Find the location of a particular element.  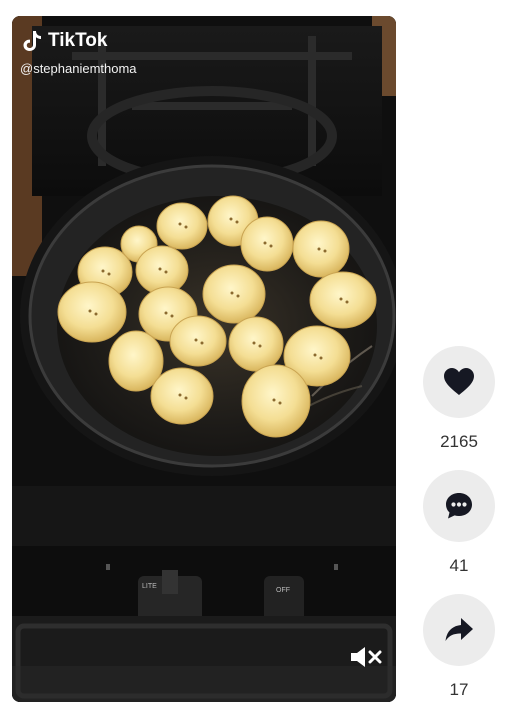

like-button is located at coordinates (459, 382).